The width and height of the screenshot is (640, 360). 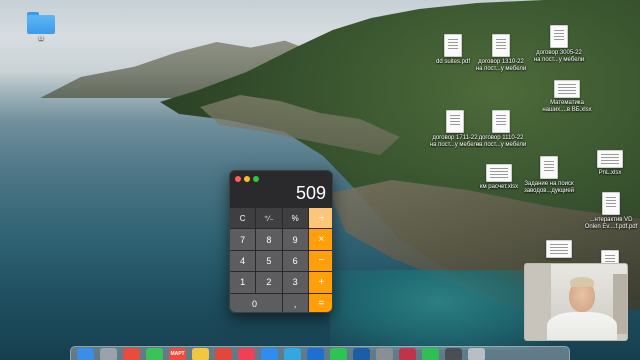 What do you see at coordinates (384, 353) in the screenshot?
I see `settings-dock-icon` at bounding box center [384, 353].